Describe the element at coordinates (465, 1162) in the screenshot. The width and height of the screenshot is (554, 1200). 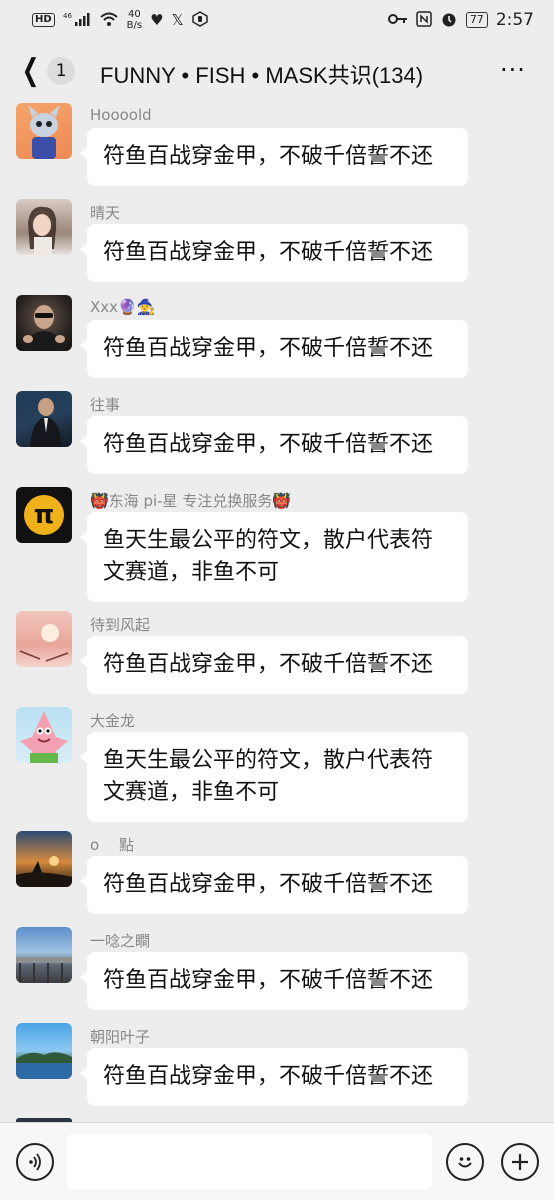
I see `emoji-icon` at that location.